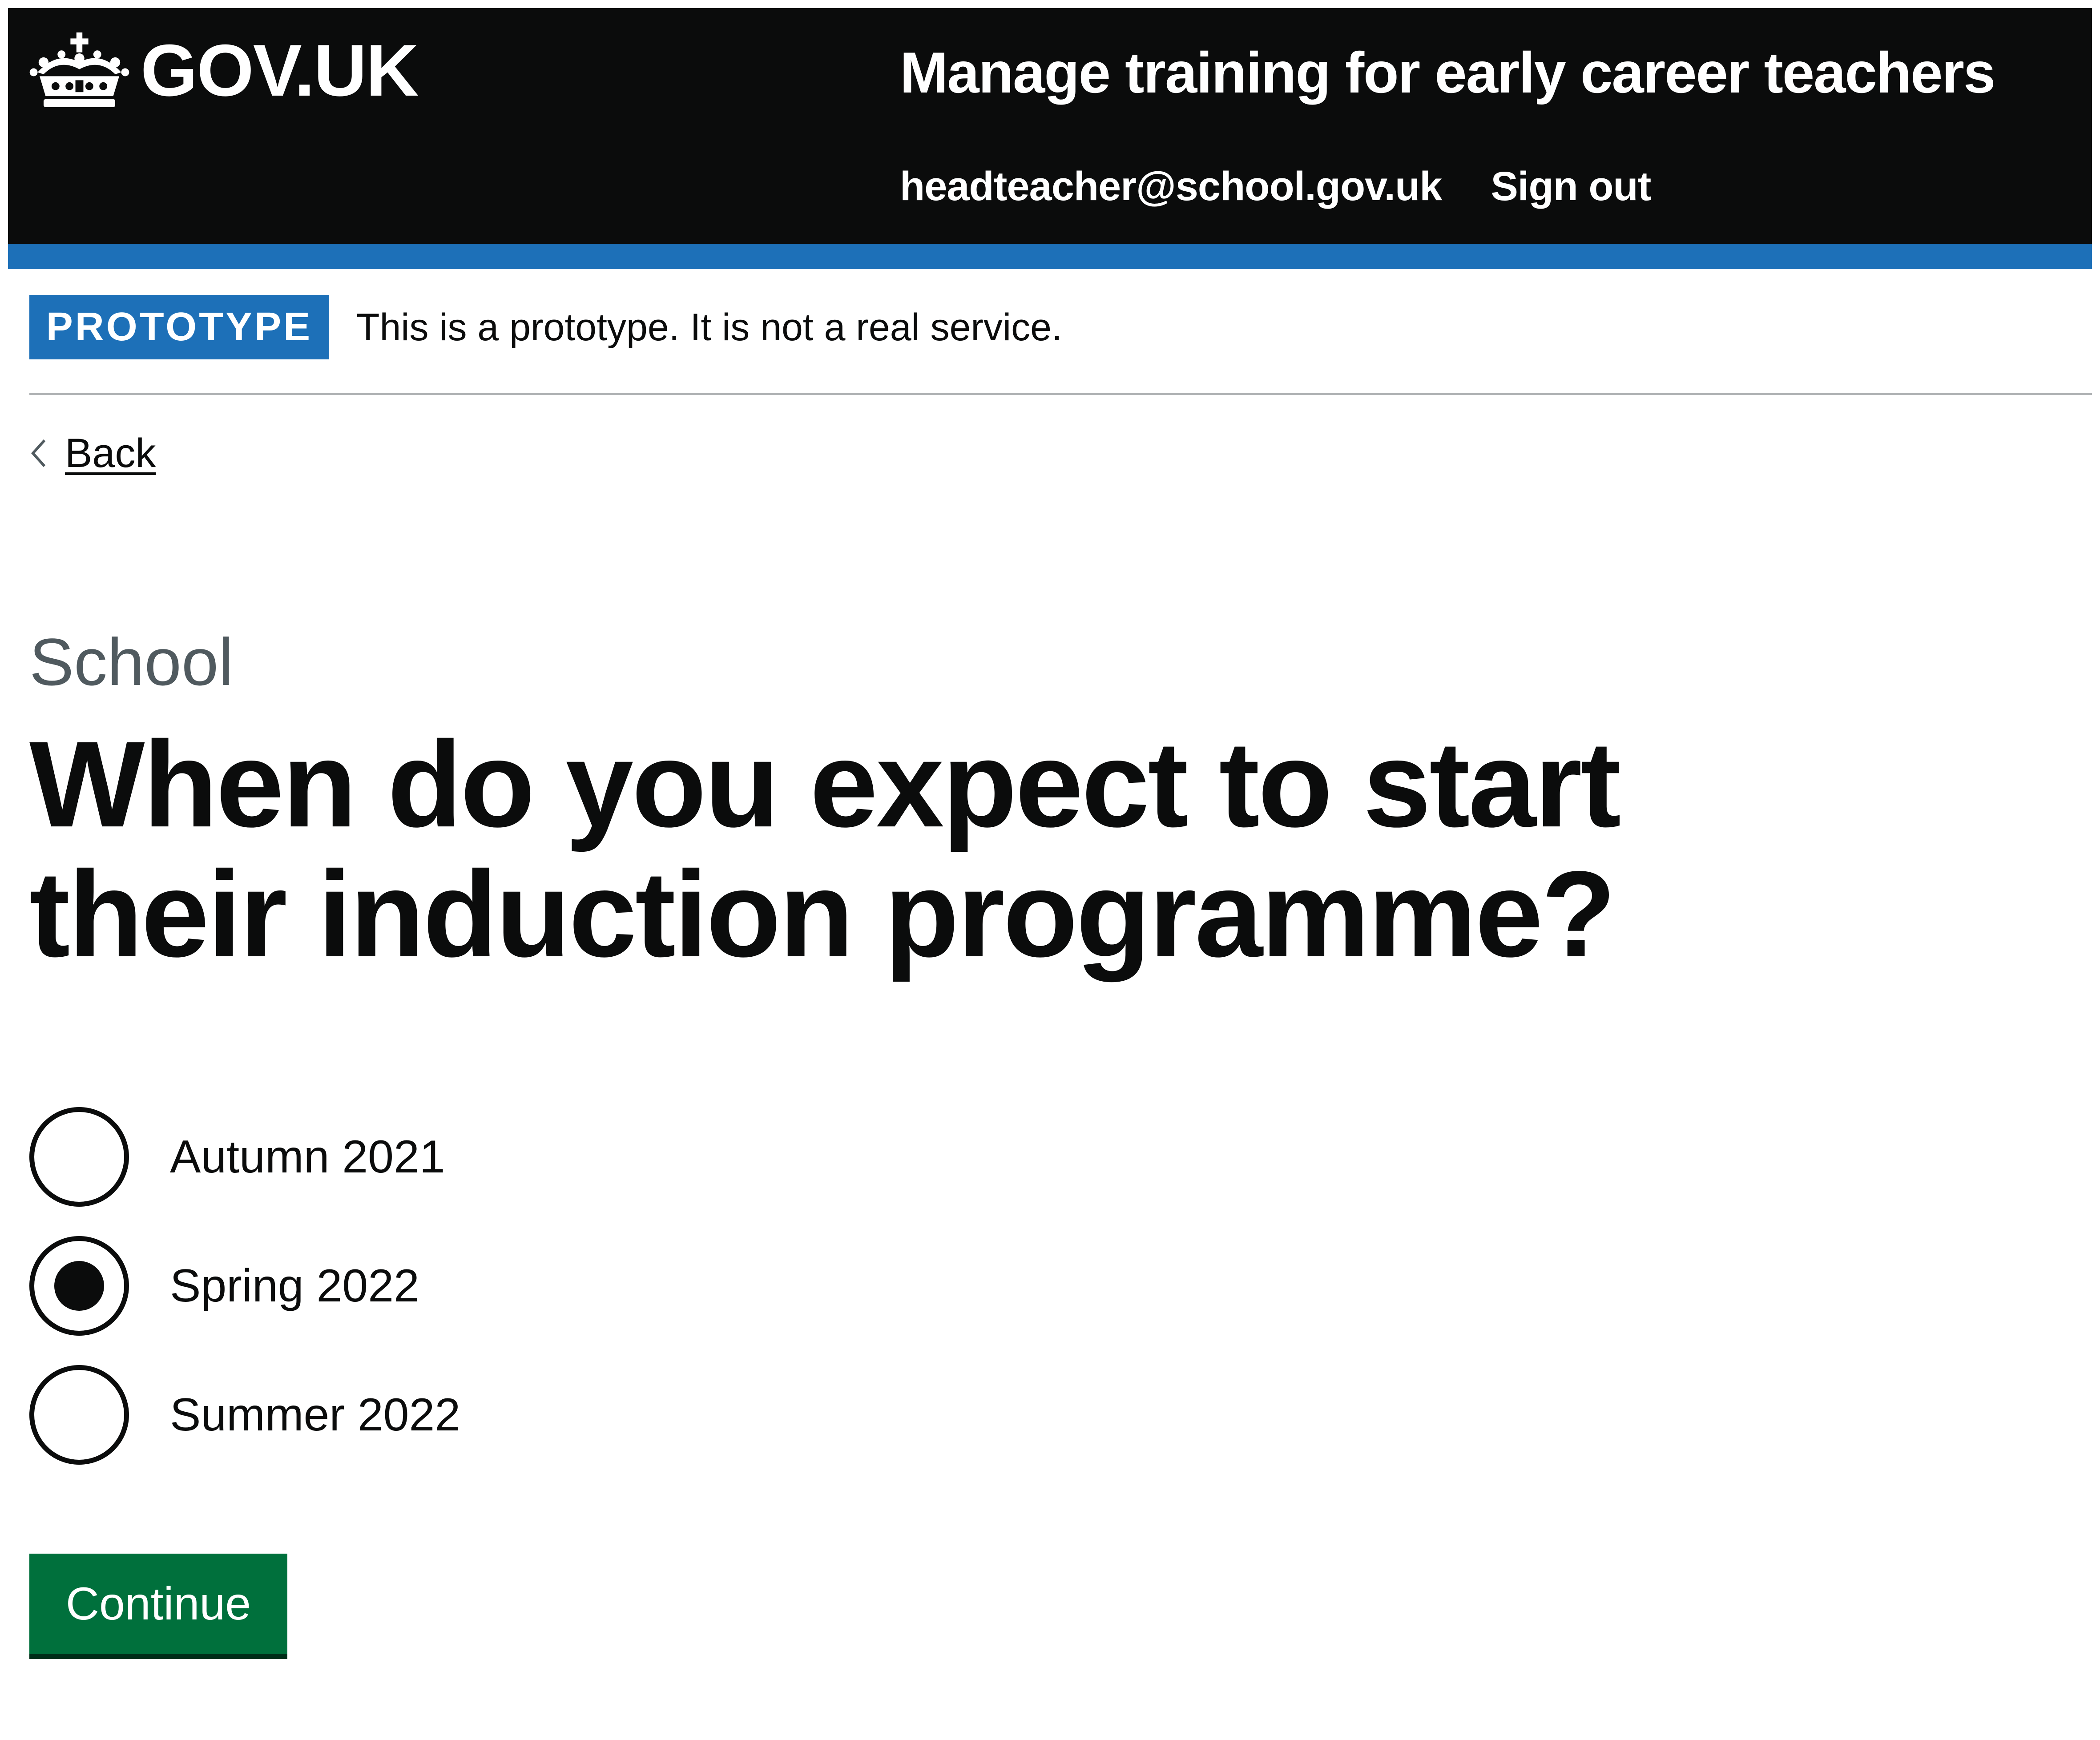  I want to click on radio-label: Summer 2022, so click(315, 1415).